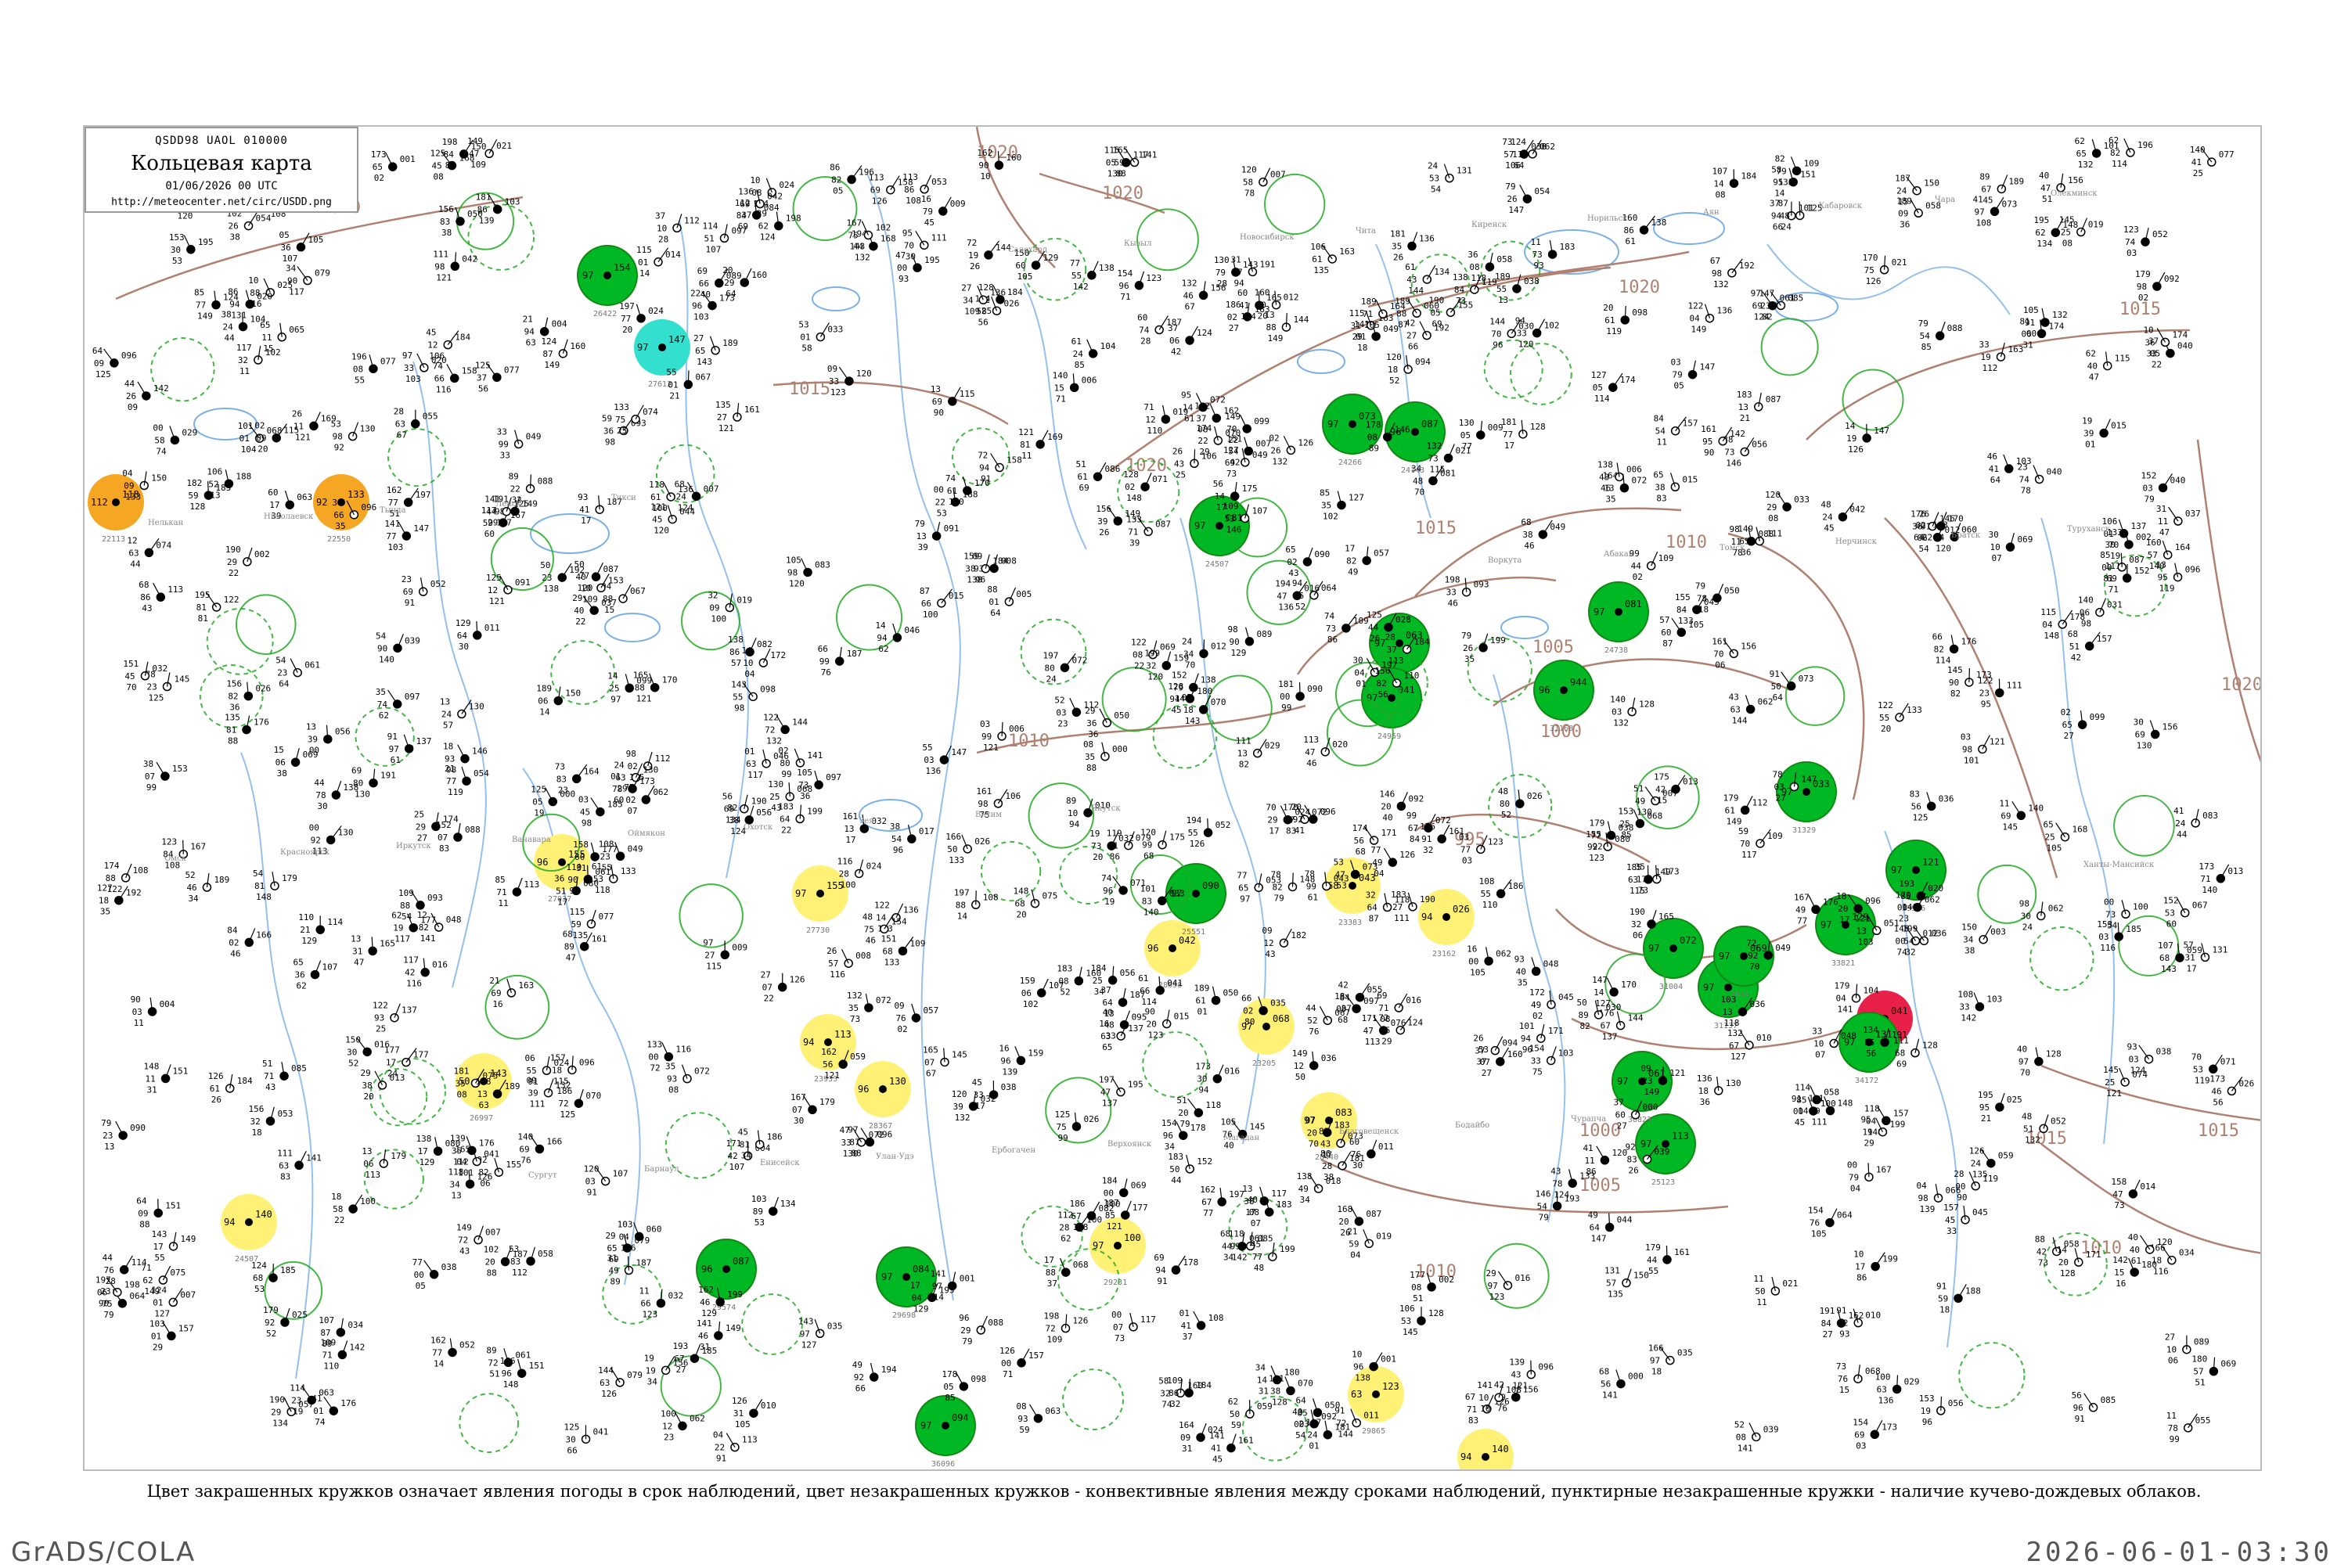  Describe the element at coordinates (421, 529) in the screenshot. I see `svg-text: 147` at that location.